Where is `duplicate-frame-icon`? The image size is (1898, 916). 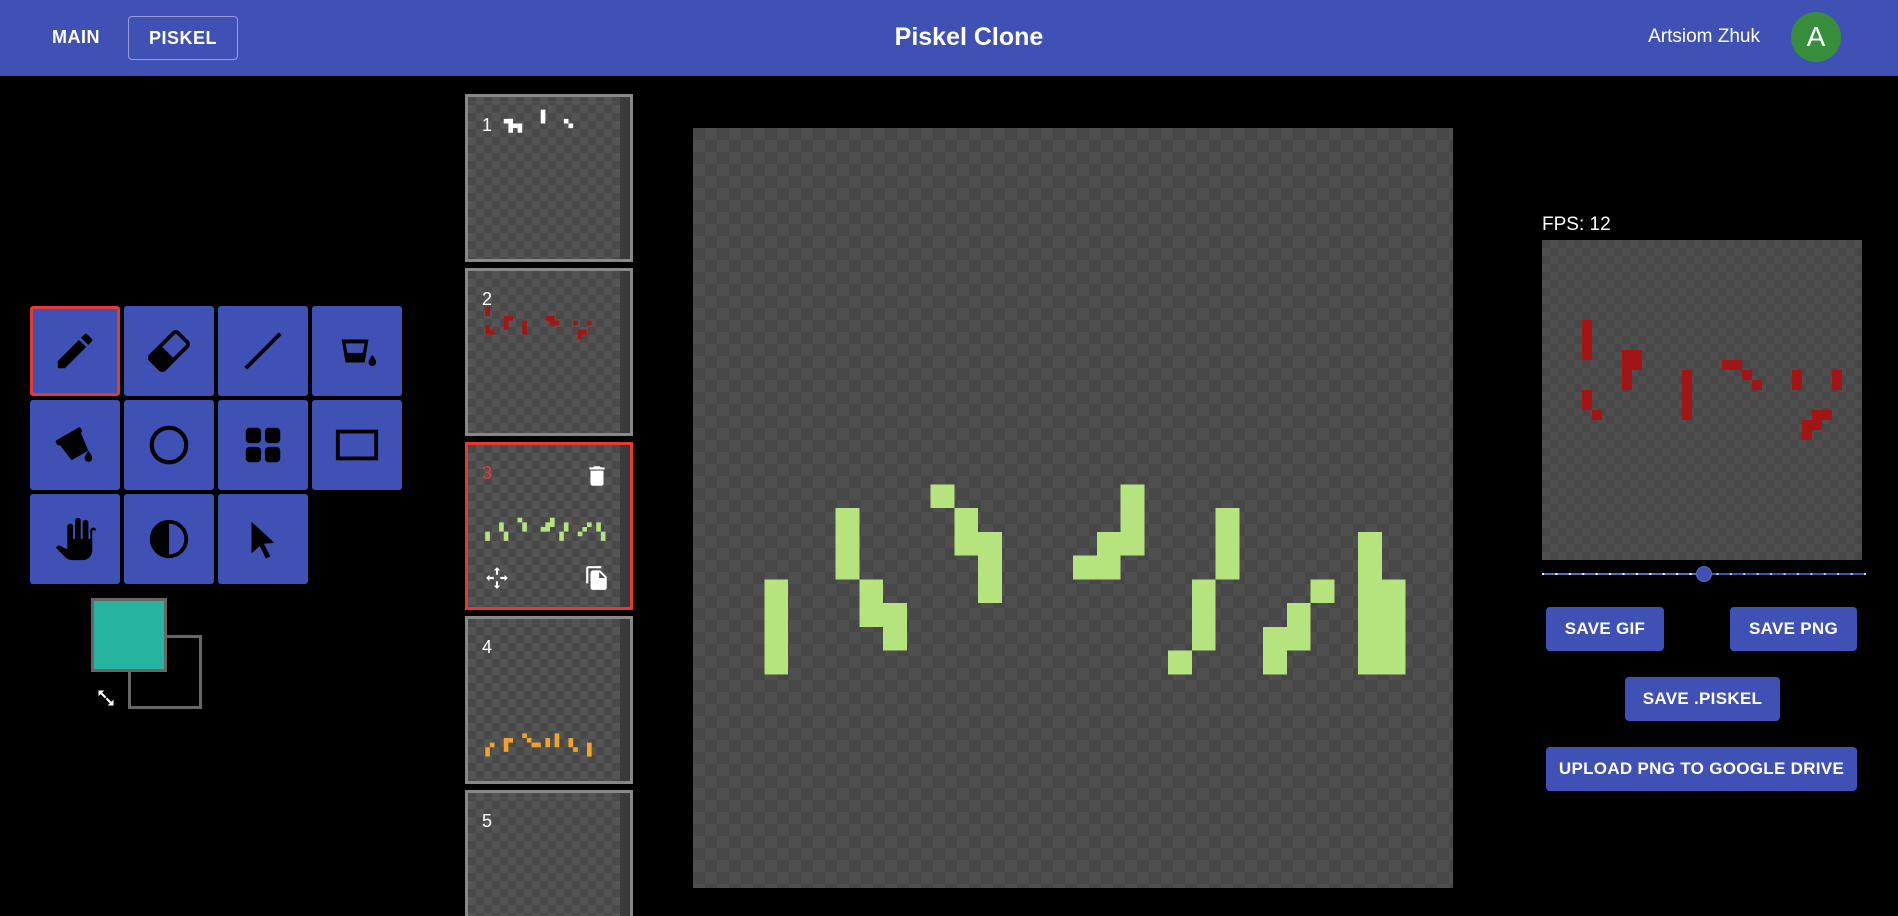
duplicate-frame-icon is located at coordinates (597, 578).